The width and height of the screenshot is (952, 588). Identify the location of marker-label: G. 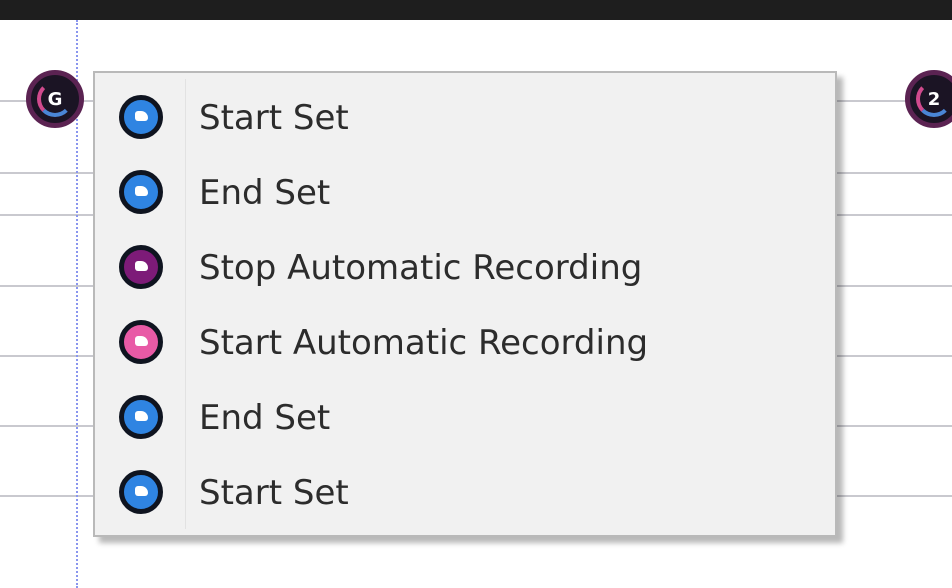
(55, 99).